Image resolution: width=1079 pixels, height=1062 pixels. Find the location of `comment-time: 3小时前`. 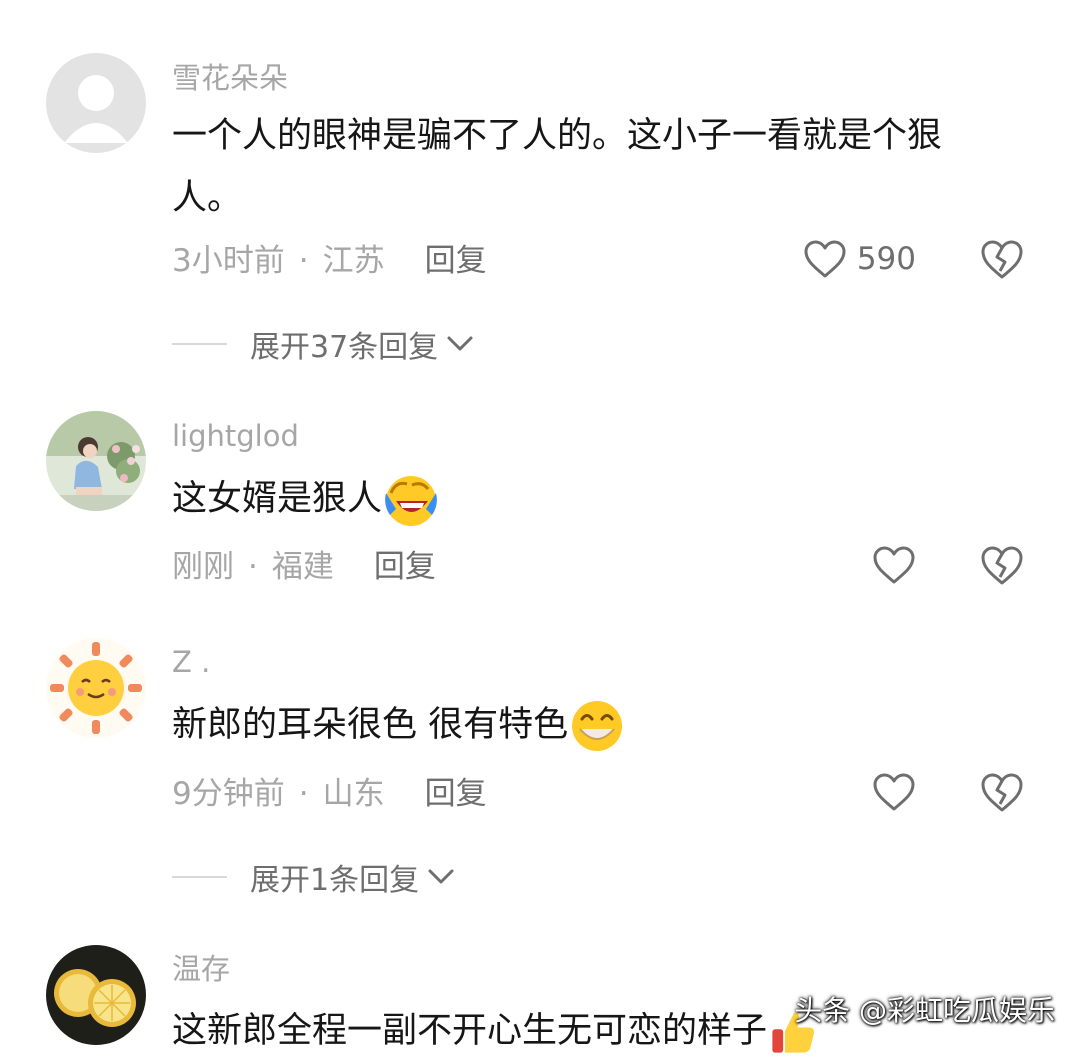

comment-time: 3小时前 is located at coordinates (228, 261).